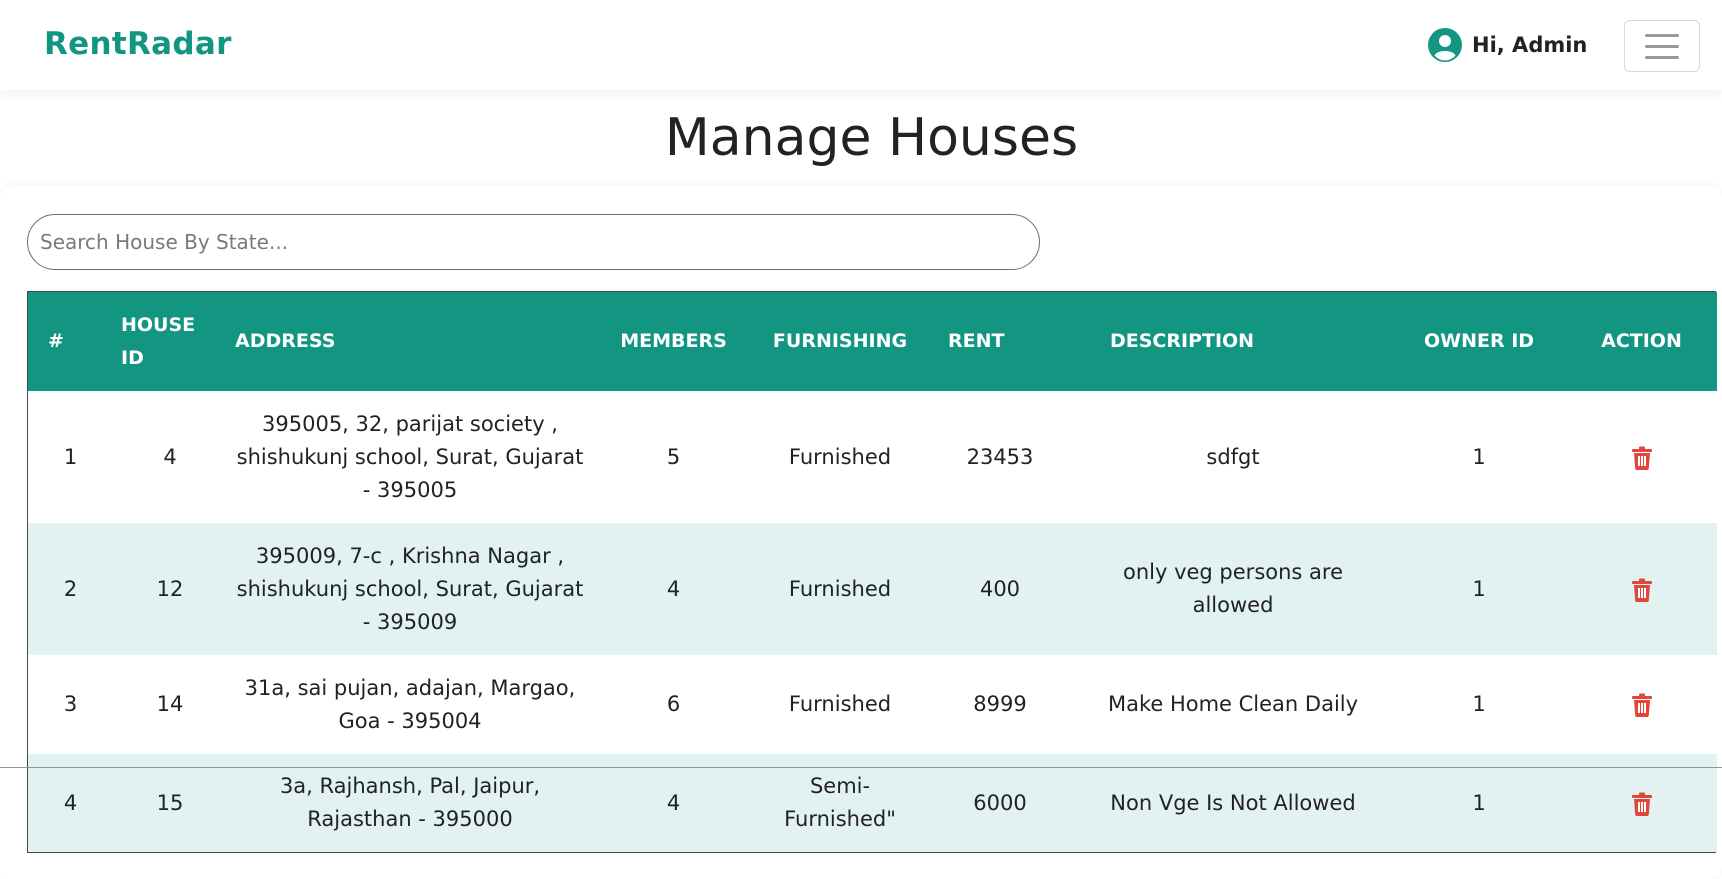  Describe the element at coordinates (56, 341) in the screenshot. I see `column-header-number: #` at that location.